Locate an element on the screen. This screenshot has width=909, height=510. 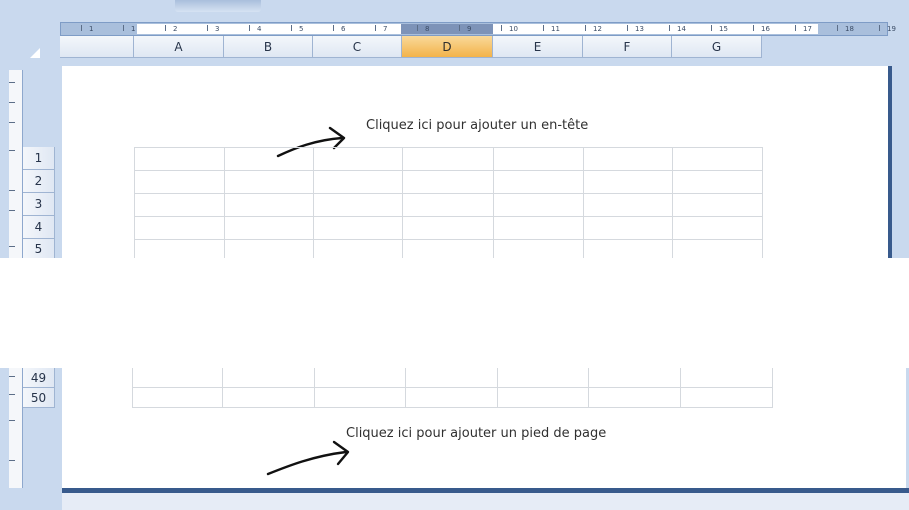
ruler-margin-area is located at coordinates (289, 29).